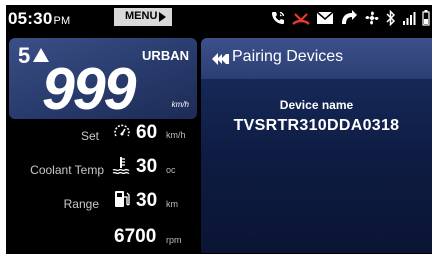 The image size is (432, 254). What do you see at coordinates (121, 165) in the screenshot?
I see `coolant-temp-icon` at bounding box center [121, 165].